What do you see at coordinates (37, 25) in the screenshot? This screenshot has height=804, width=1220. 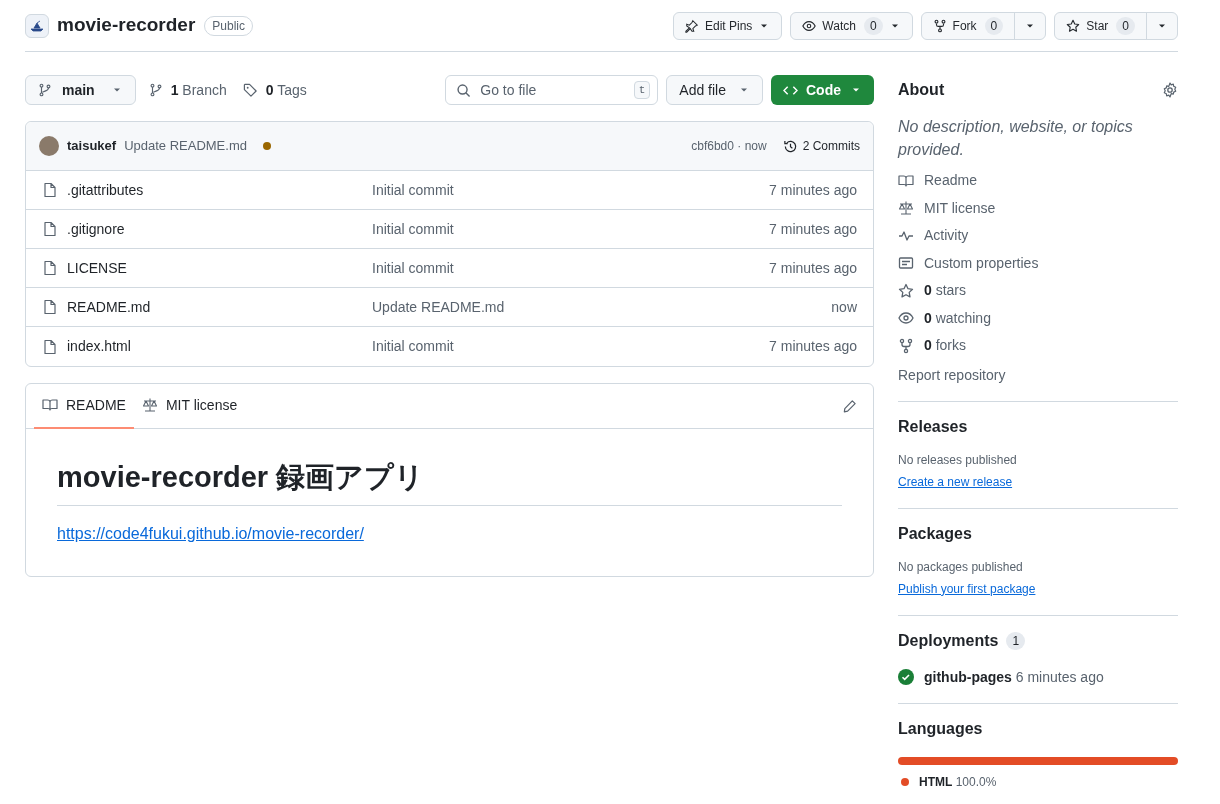 I see `owner-avatar-icon` at bounding box center [37, 25].